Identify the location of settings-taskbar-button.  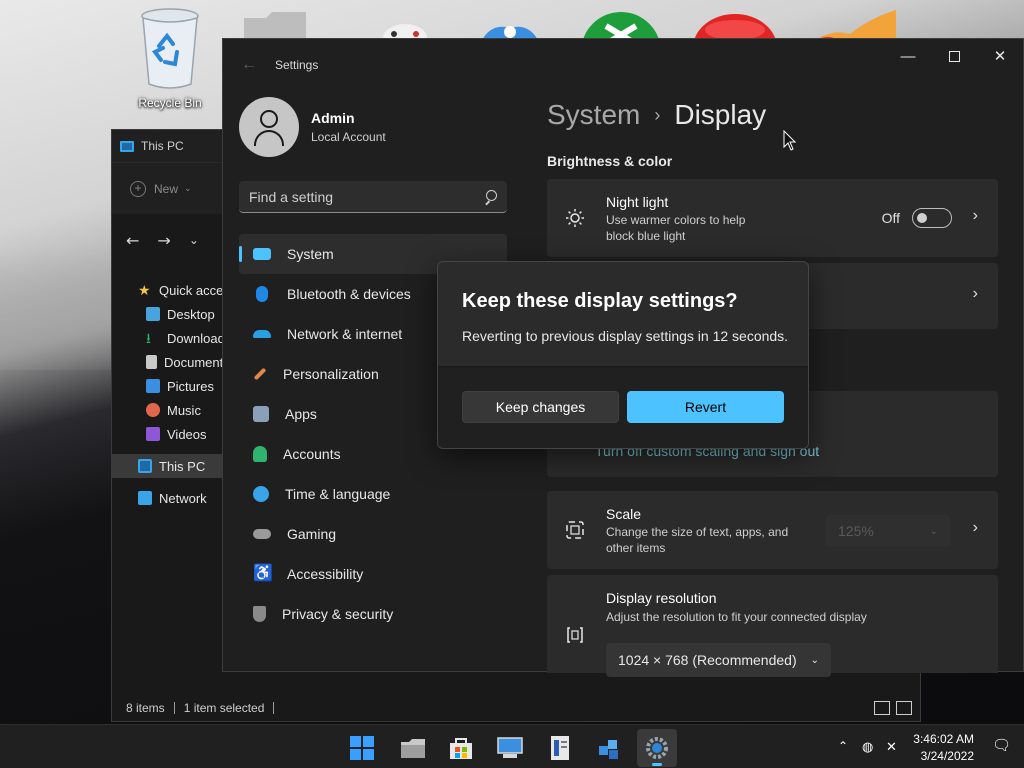
(657, 748).